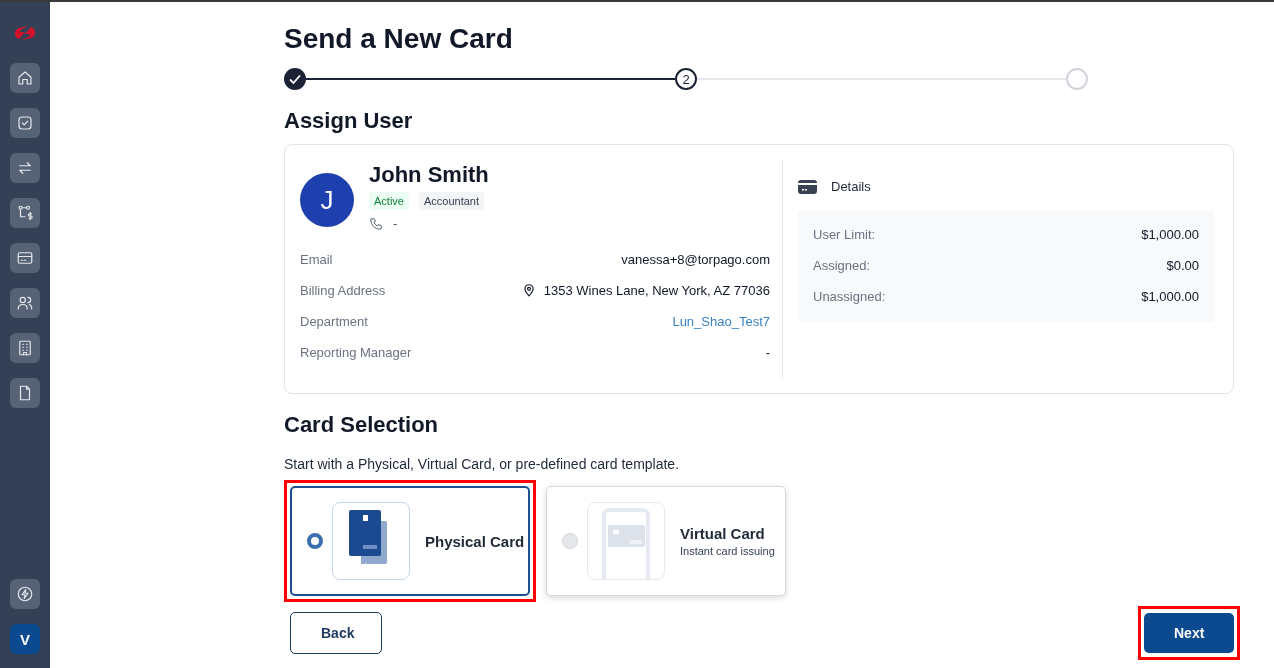 The image size is (1274, 668). Describe the element at coordinates (849, 297) in the screenshot. I see `detail-label: Unassigned:` at that location.